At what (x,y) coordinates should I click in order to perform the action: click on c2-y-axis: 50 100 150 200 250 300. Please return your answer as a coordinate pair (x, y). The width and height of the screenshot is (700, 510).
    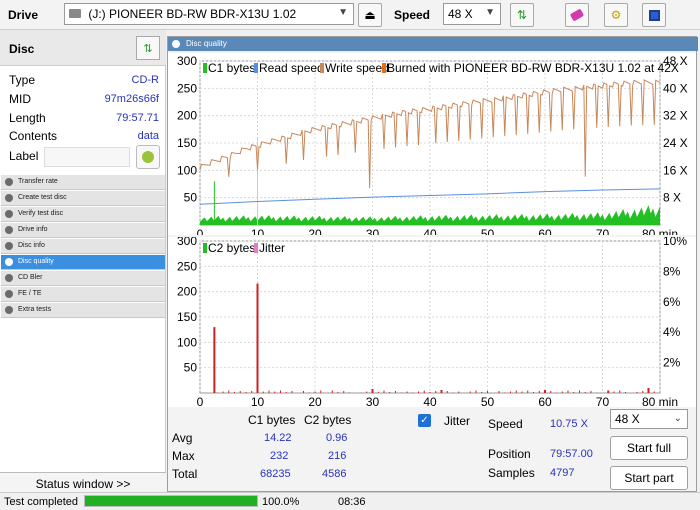
    Looking at the image, I should click on (187, 306).